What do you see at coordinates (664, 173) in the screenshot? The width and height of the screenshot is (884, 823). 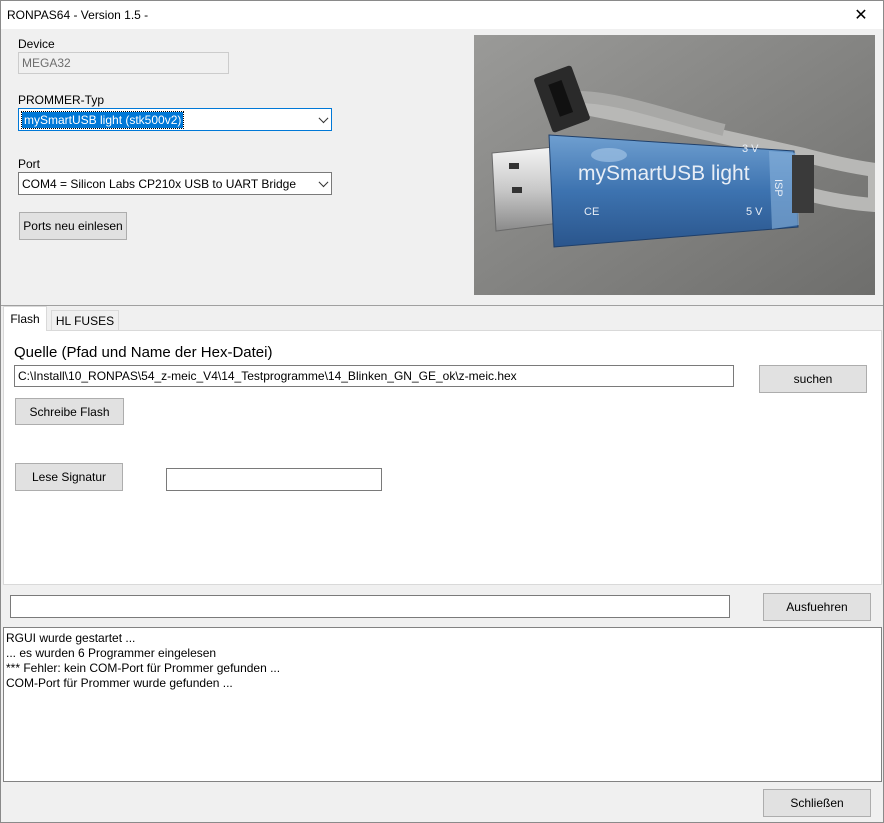 I see `photo-brand-text: mySmartUSB light` at bounding box center [664, 173].